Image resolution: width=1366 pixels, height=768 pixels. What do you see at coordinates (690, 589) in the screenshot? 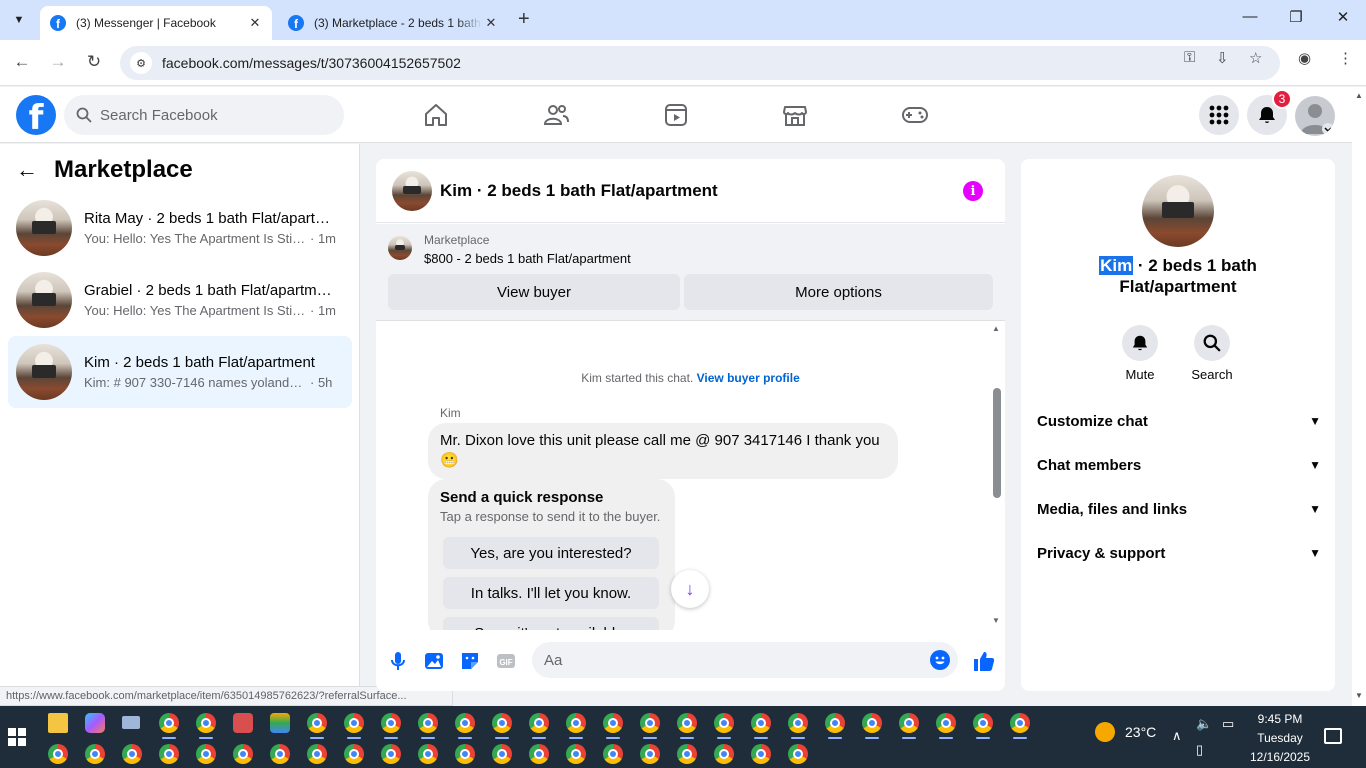
I see `scroll-to-bottom-button: ↓` at bounding box center [690, 589].